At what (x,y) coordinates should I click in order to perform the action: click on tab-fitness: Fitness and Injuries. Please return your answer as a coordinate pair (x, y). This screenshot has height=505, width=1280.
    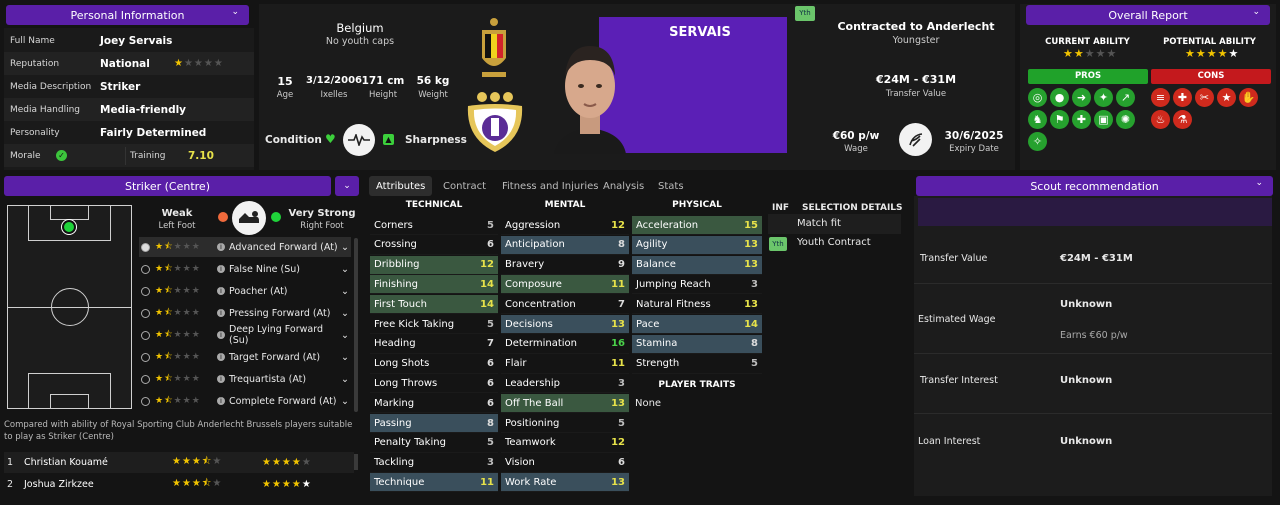
    Looking at the image, I should click on (550, 186).